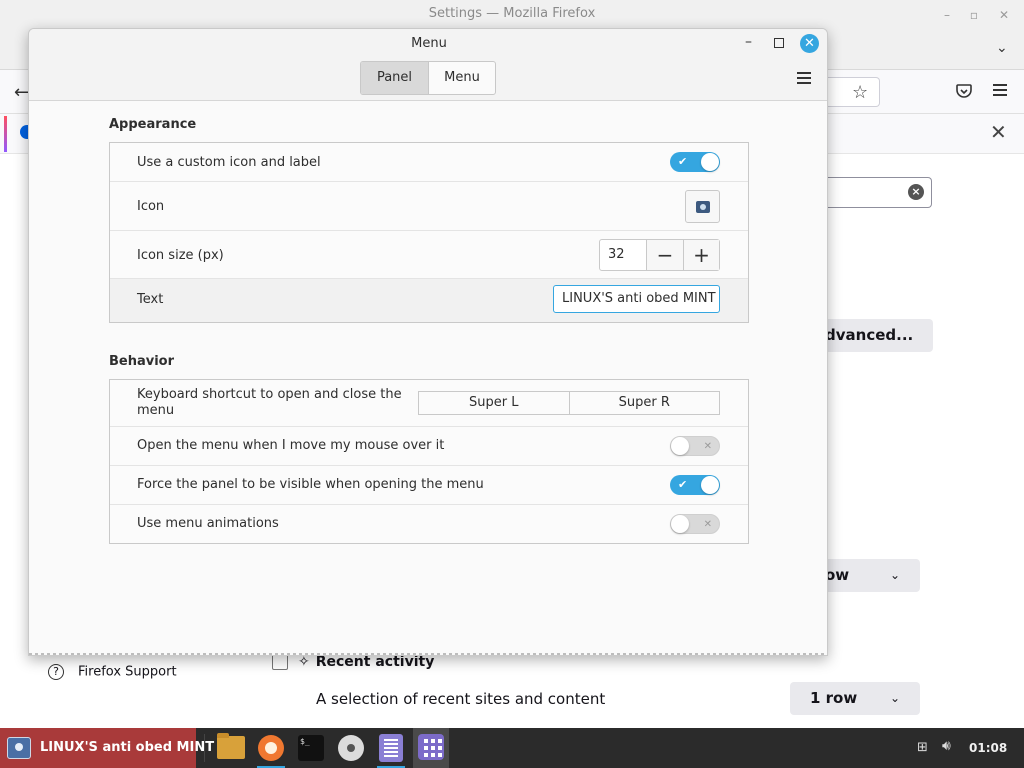  I want to click on menu-text-input: LINUX'S anti obed MINT, so click(636, 299).